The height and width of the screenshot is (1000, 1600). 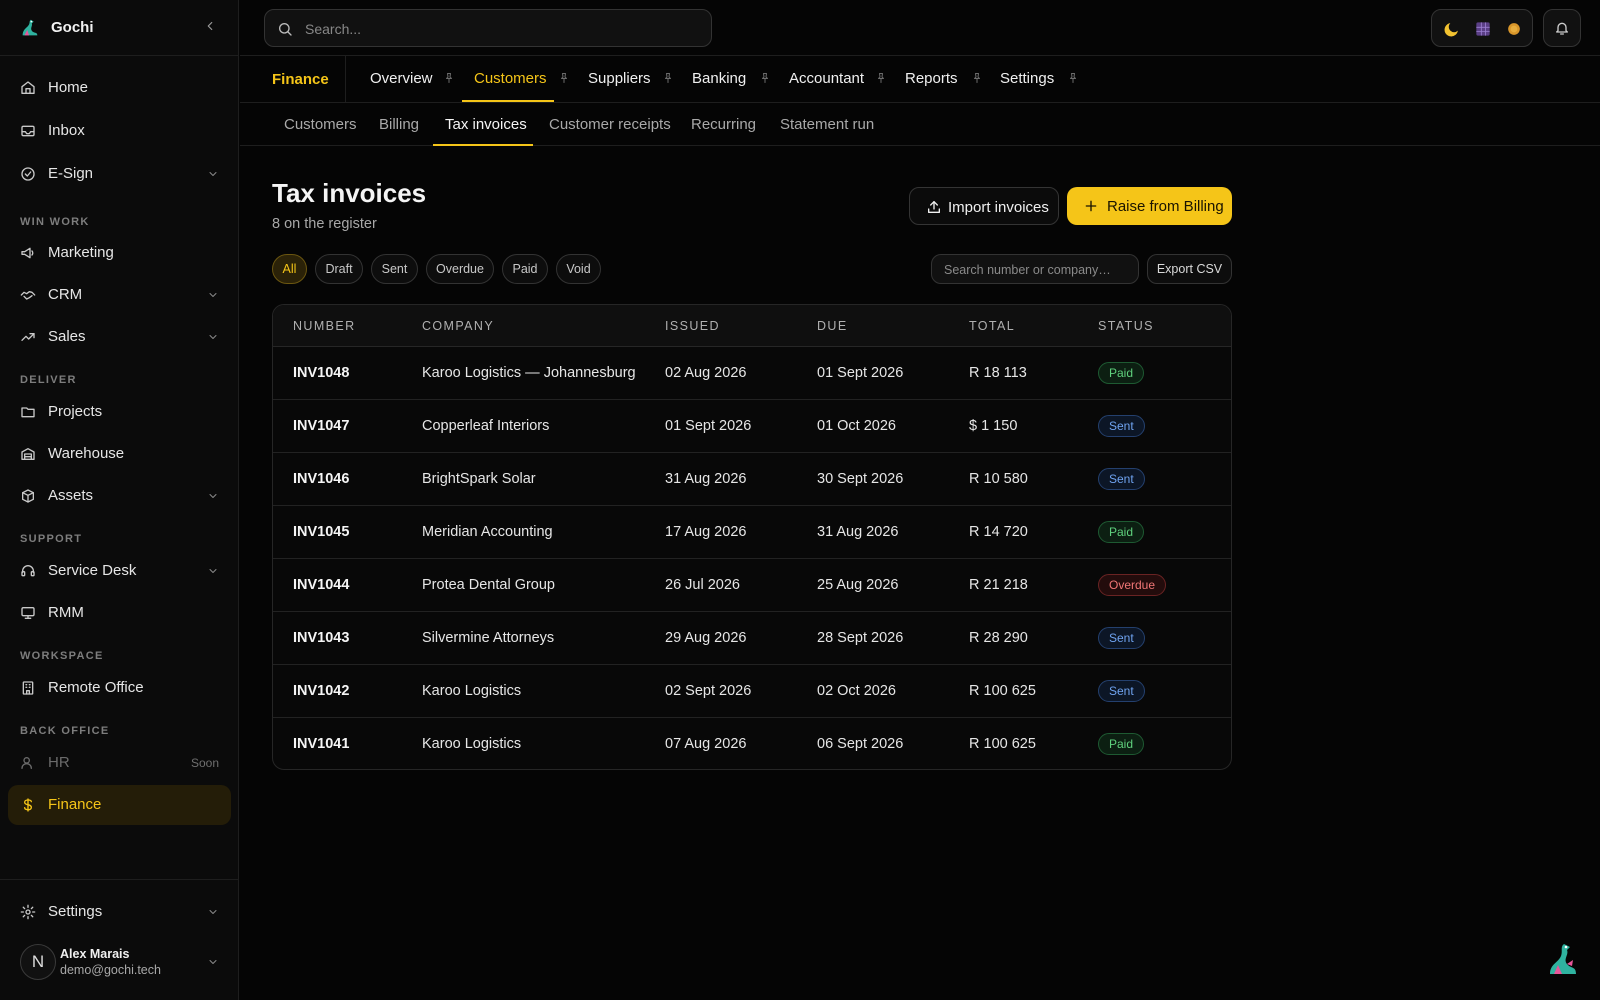 I want to click on status-badge: Paid, so click(x=1121, y=744).